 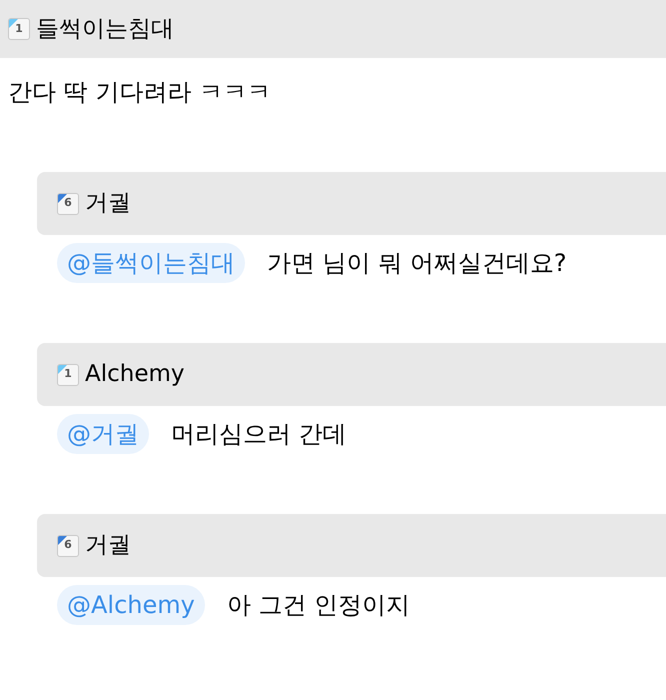 I want to click on reply-text: 머리심으러 간데, so click(x=259, y=434).